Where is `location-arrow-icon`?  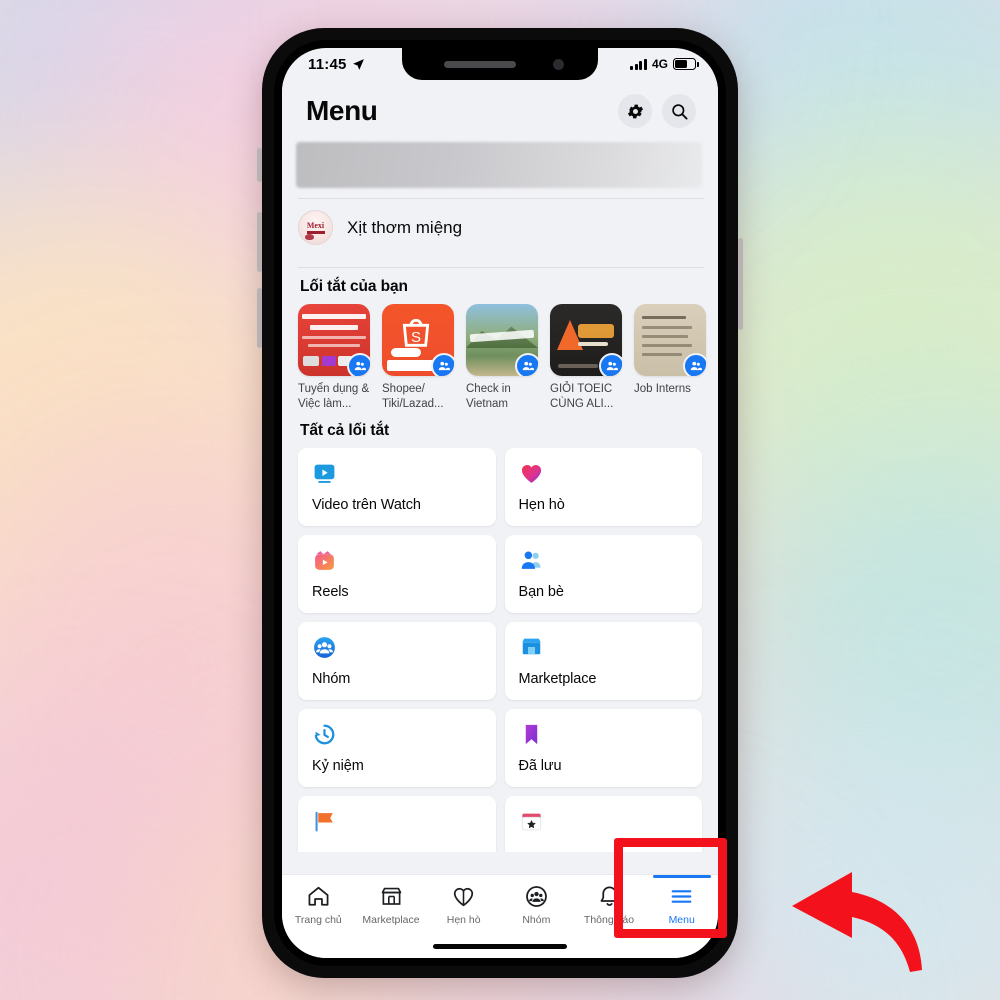
location-arrow-icon is located at coordinates (358, 64).